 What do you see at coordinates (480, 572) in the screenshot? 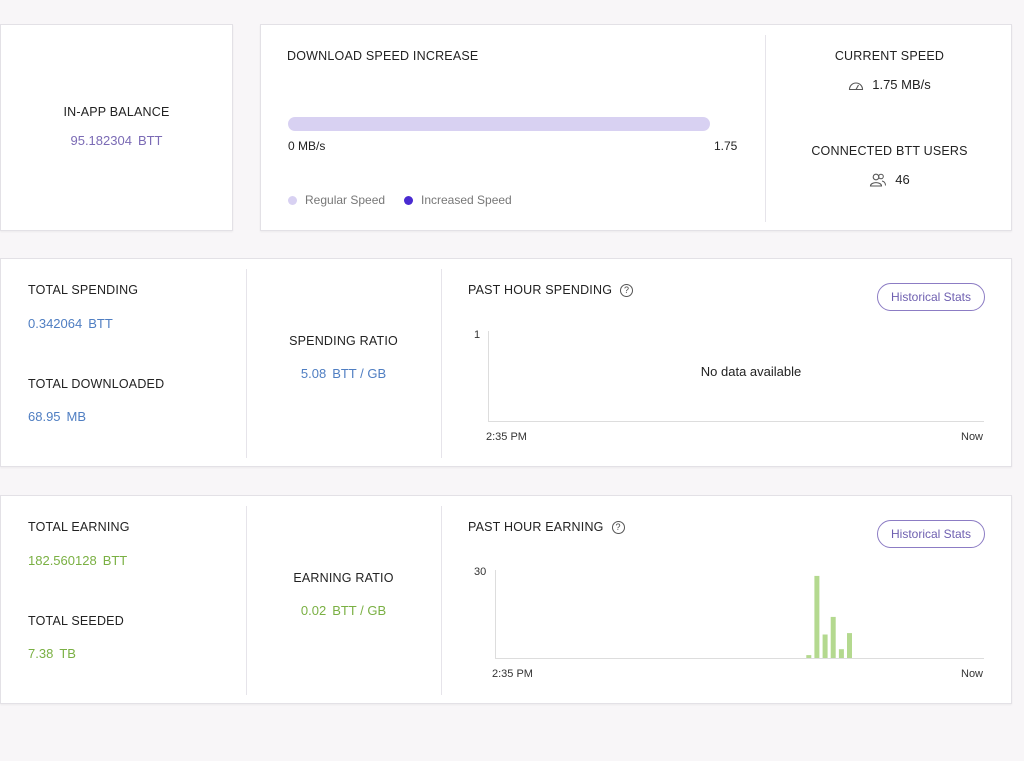
I see `earning-y-max: 30` at bounding box center [480, 572].